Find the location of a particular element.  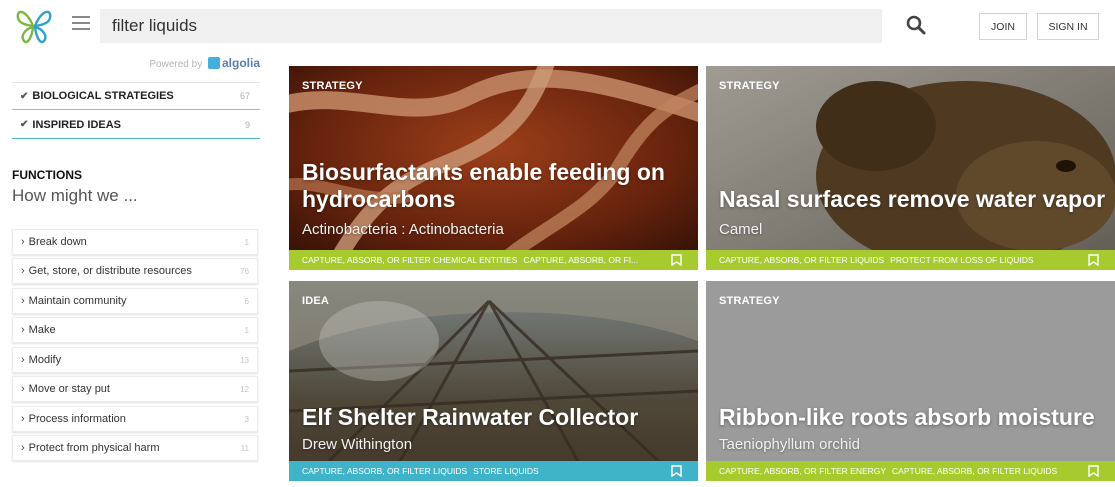

algolia-brand: algolia is located at coordinates (240, 63).